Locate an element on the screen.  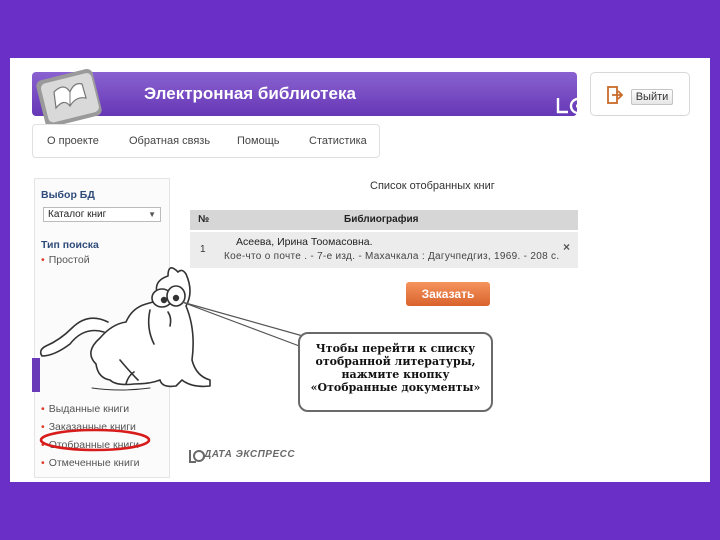
db-select: Каталог книг ▼ is located at coordinates (102, 214).